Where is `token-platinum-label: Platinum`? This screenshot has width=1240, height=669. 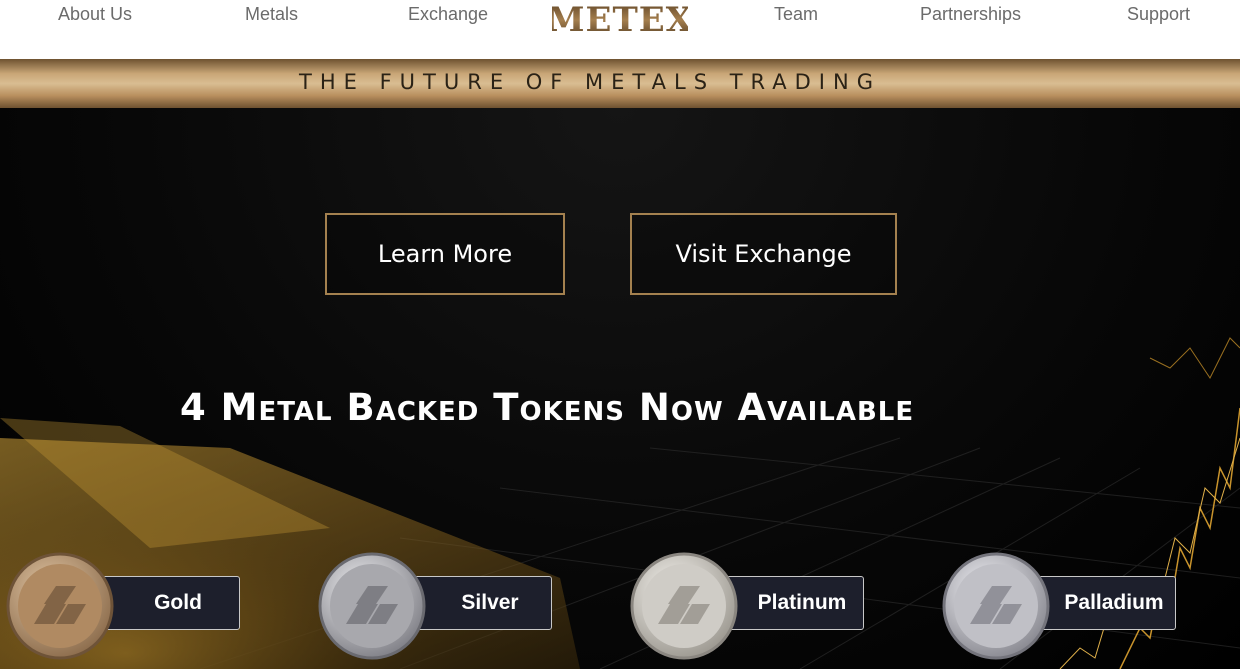 token-platinum-label: Platinum is located at coordinates (795, 603).